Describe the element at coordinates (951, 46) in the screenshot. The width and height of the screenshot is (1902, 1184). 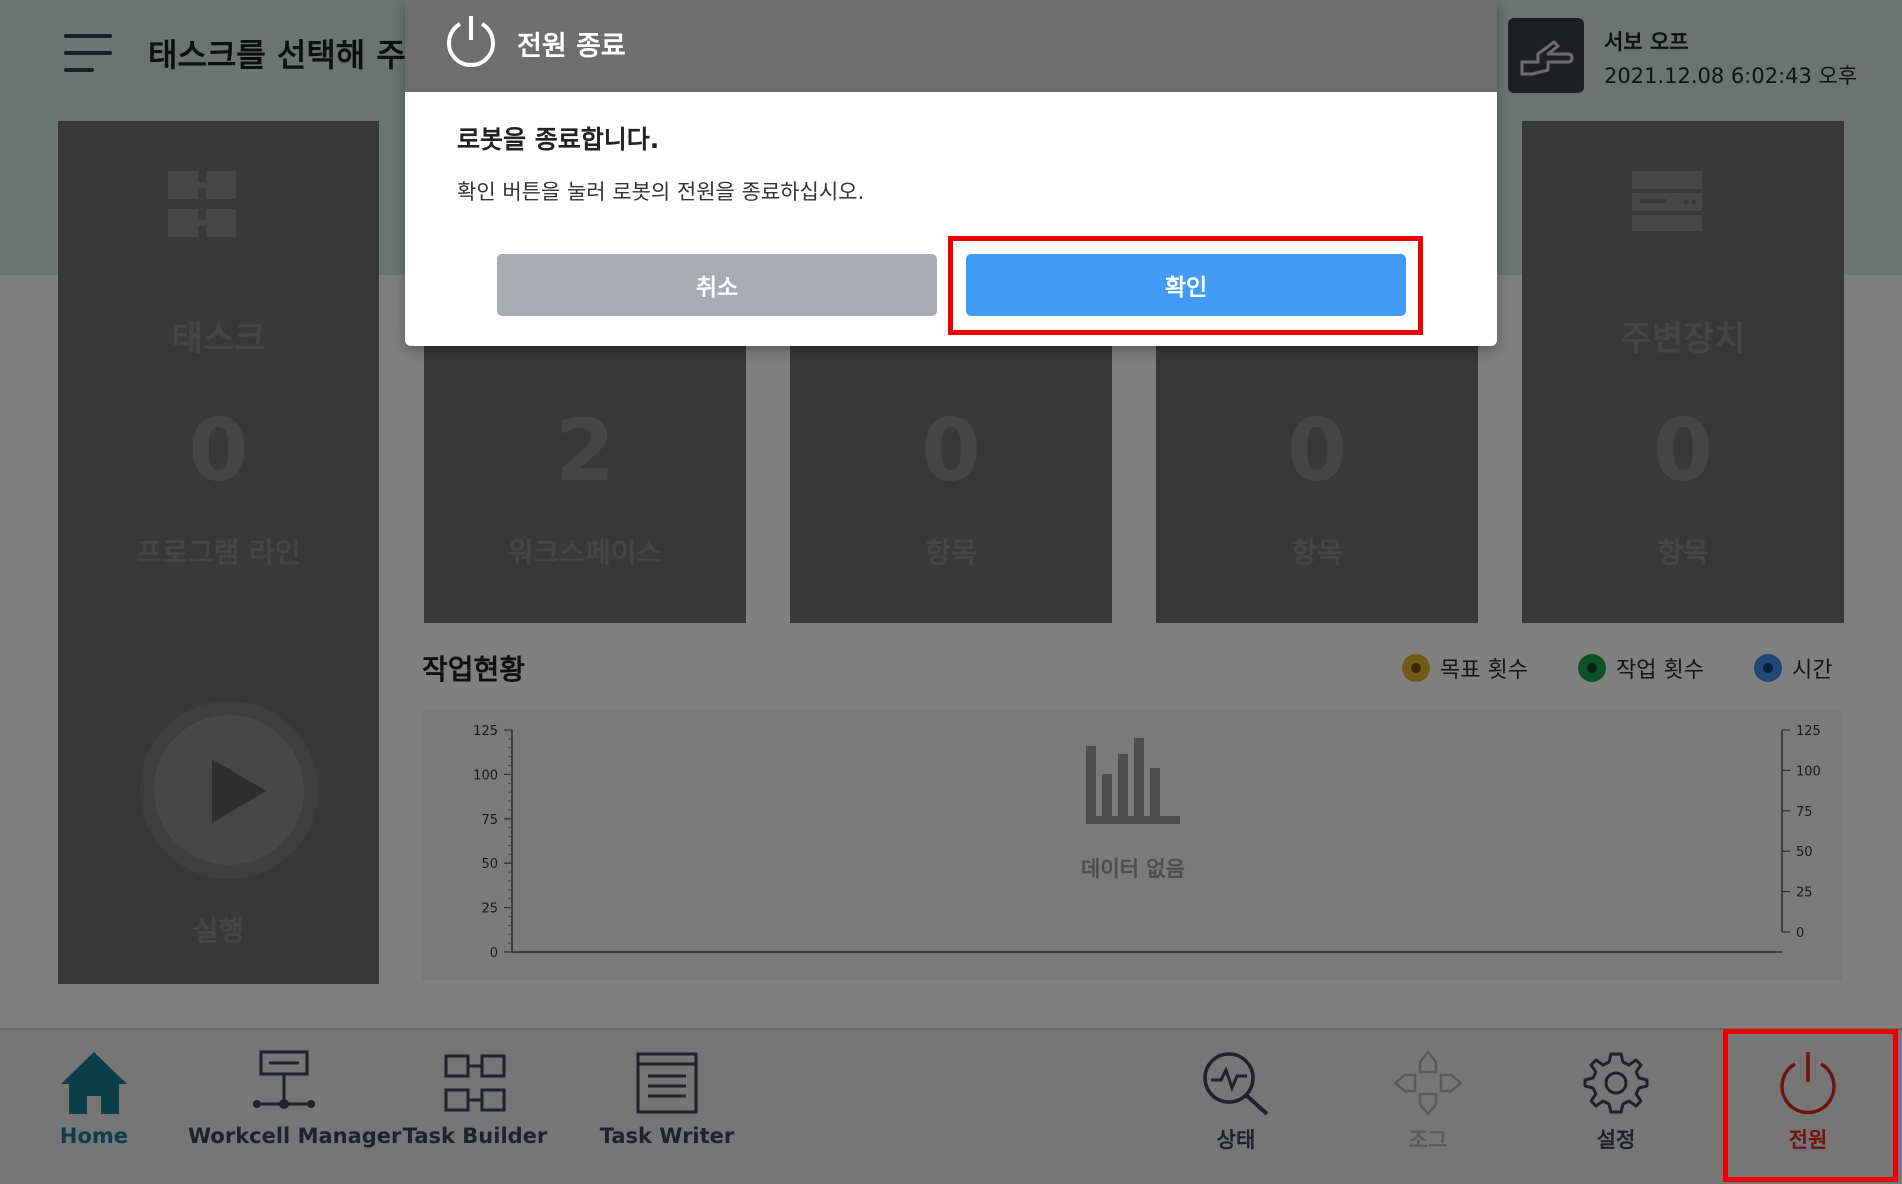
I see `dialog-header: 전원 종료` at that location.